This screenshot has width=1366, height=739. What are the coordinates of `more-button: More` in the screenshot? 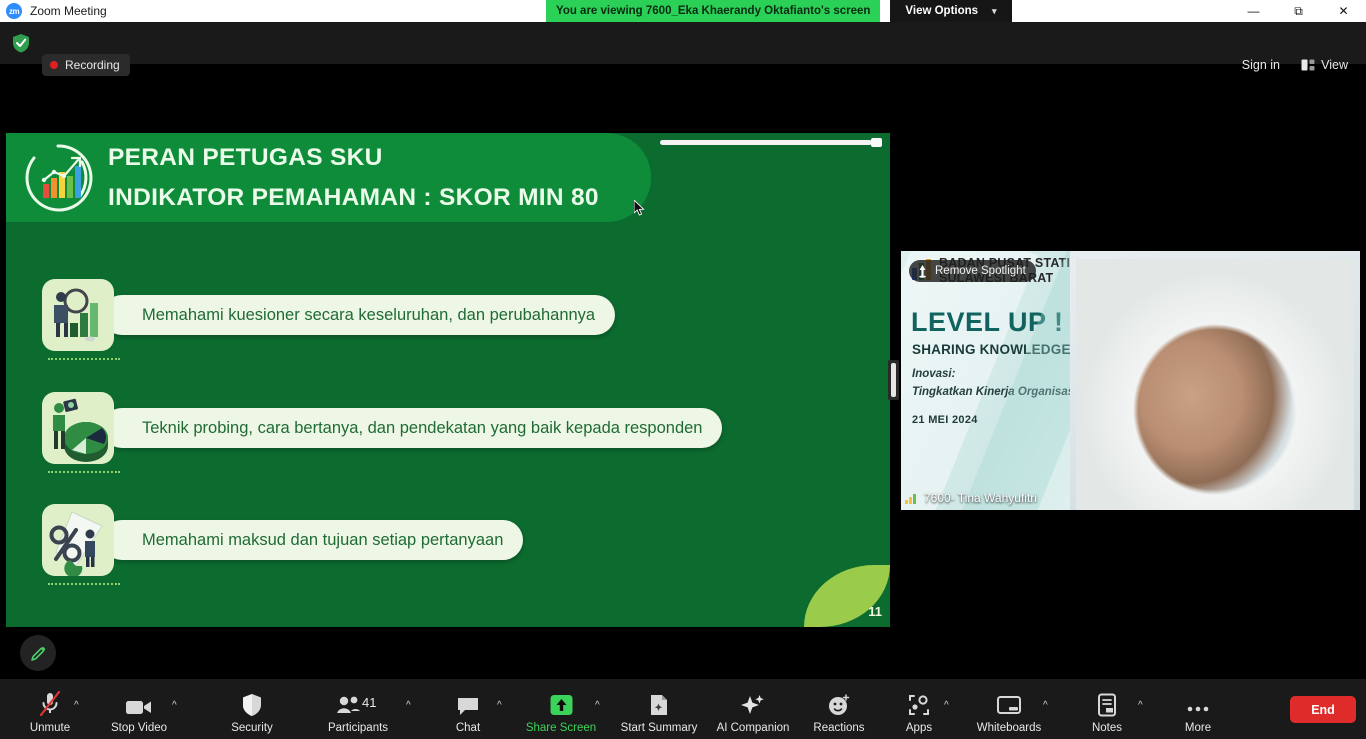 It's located at (1198, 712).